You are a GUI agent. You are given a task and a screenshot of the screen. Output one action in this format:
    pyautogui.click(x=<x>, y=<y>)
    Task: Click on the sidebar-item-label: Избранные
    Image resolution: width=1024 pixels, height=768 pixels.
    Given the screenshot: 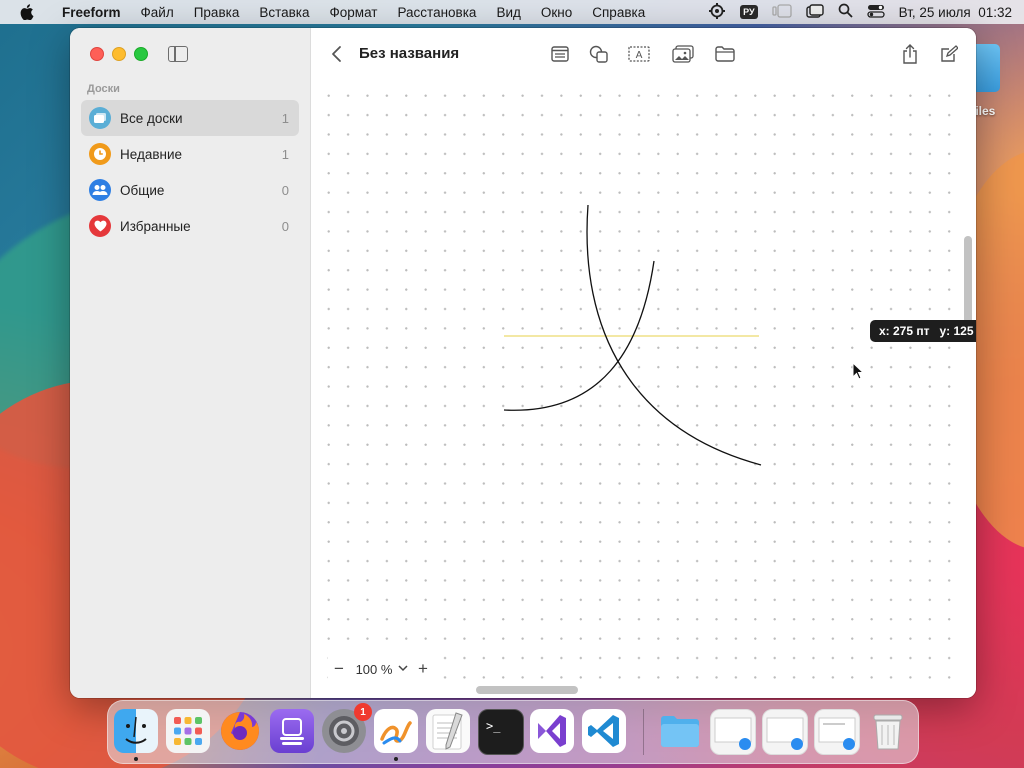 What is the action you would take?
    pyautogui.click(x=155, y=226)
    